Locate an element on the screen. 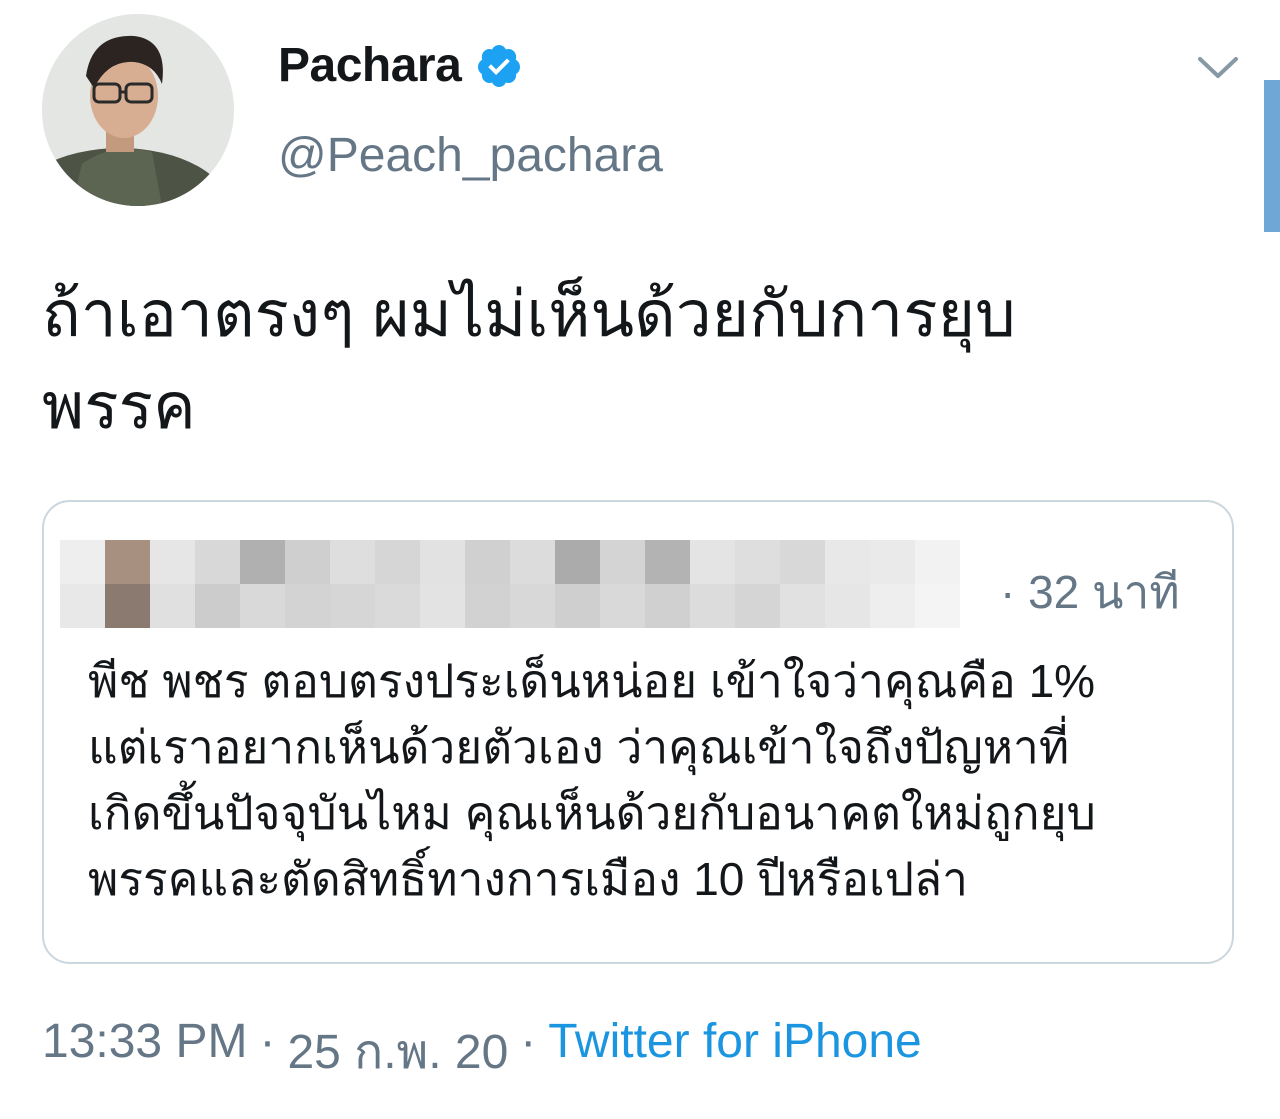 This screenshot has width=1280, height=1119. author-handle: @Peach_pachara is located at coordinates (470, 155).